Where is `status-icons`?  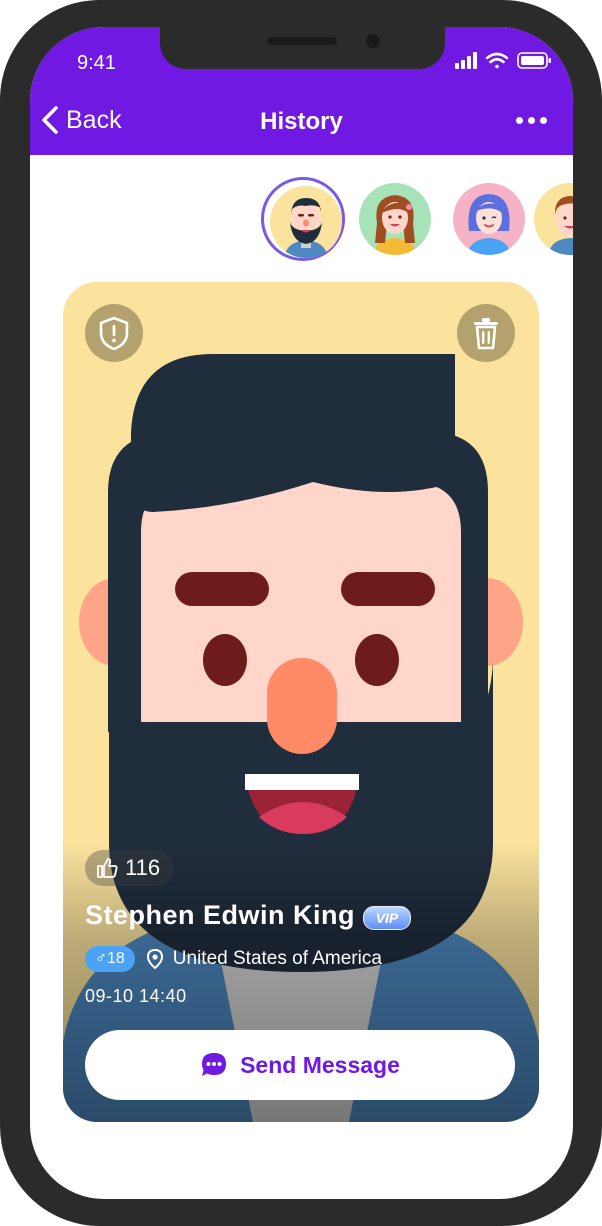 status-icons is located at coordinates (505, 61).